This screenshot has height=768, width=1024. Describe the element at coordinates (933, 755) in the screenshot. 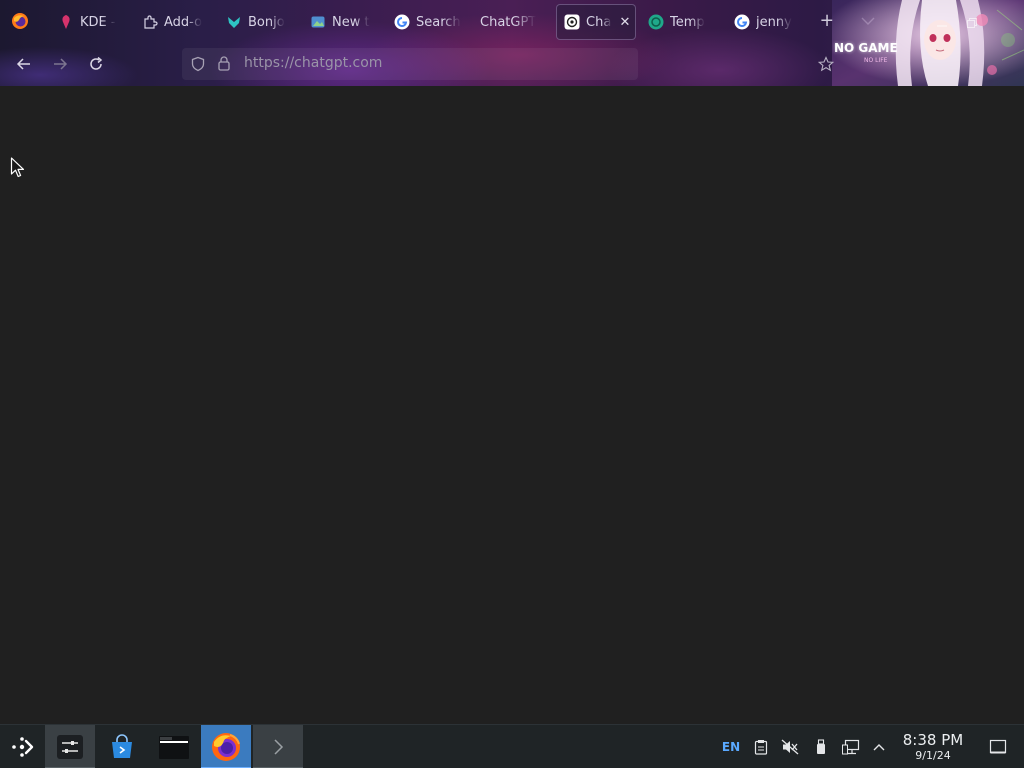

I see `clock-date: 9/1/24` at that location.